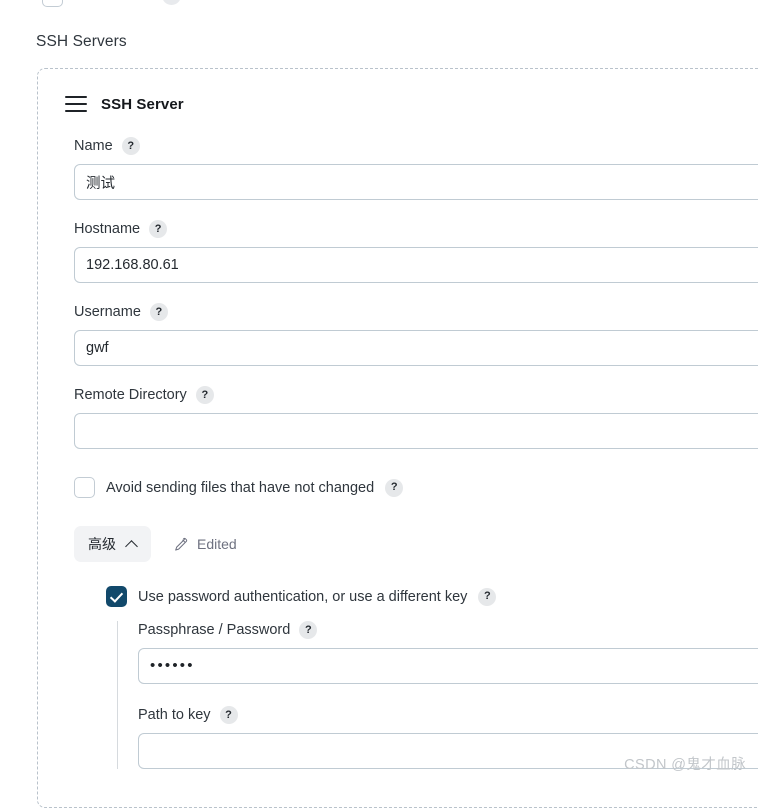  I want to click on field-label: Remote Directory, so click(130, 395).